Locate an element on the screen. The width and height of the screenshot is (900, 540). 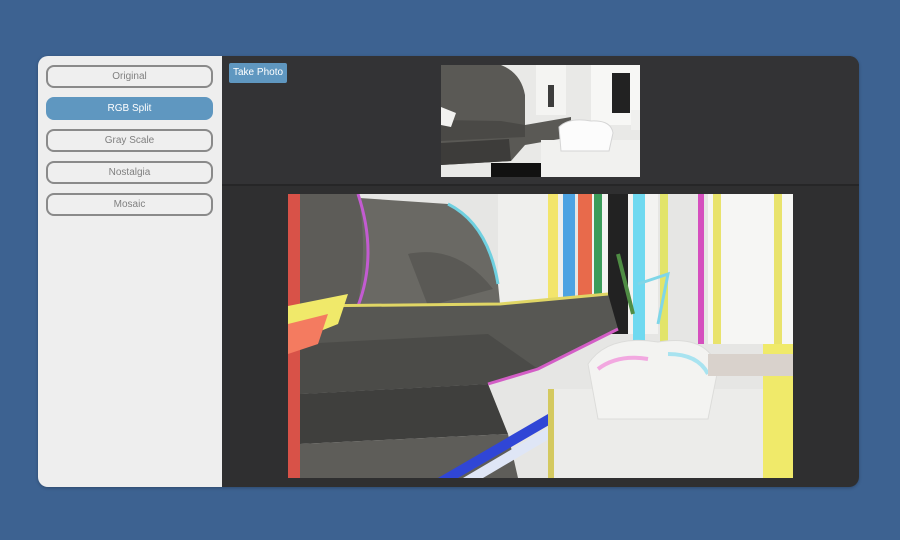
filter-nostalgia-button: Nostalgia is located at coordinates (129, 172).